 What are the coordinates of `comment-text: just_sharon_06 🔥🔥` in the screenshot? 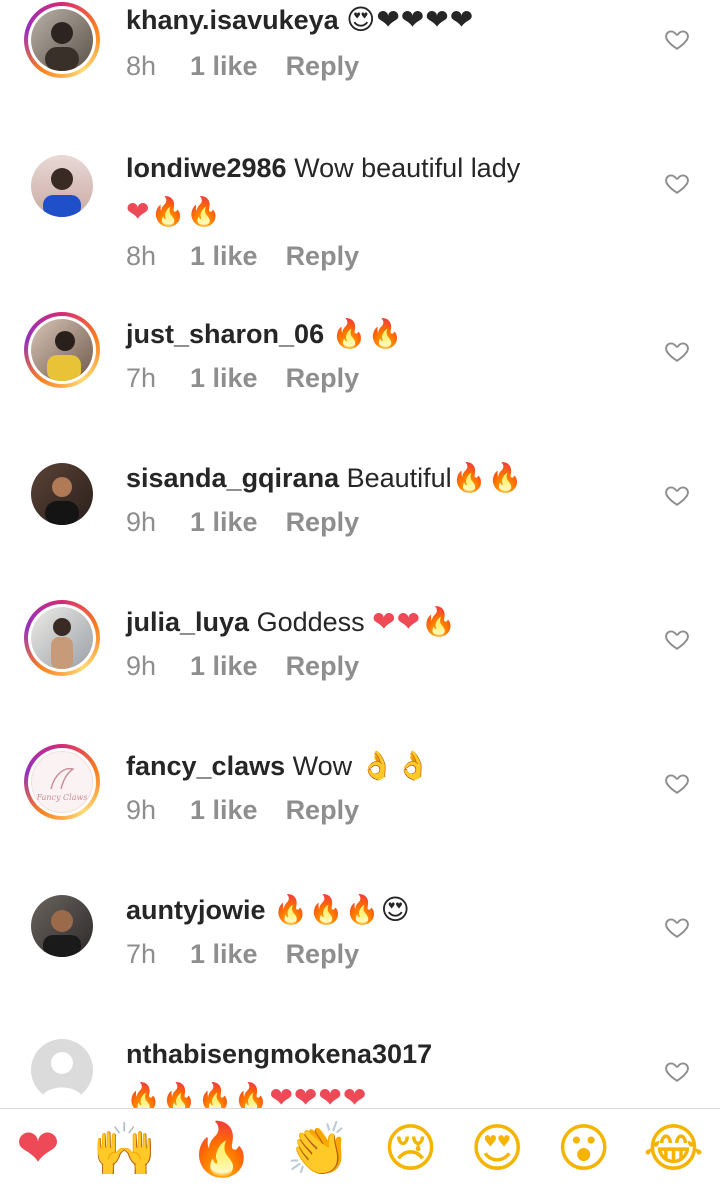 It's located at (386, 334).